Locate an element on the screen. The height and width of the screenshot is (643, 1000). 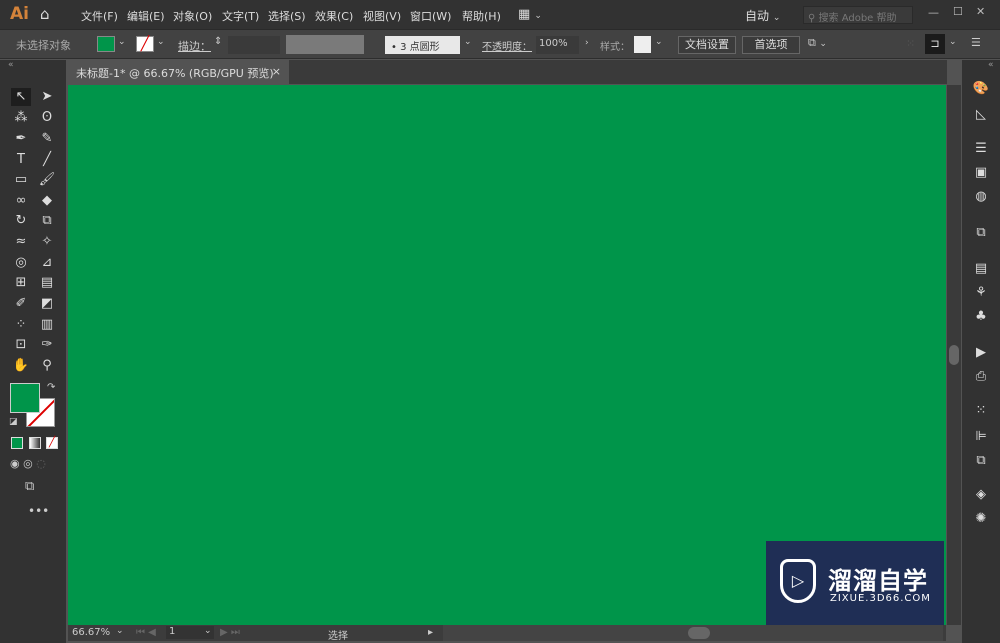
close-tab-icon: × is located at coordinates (276, 71).